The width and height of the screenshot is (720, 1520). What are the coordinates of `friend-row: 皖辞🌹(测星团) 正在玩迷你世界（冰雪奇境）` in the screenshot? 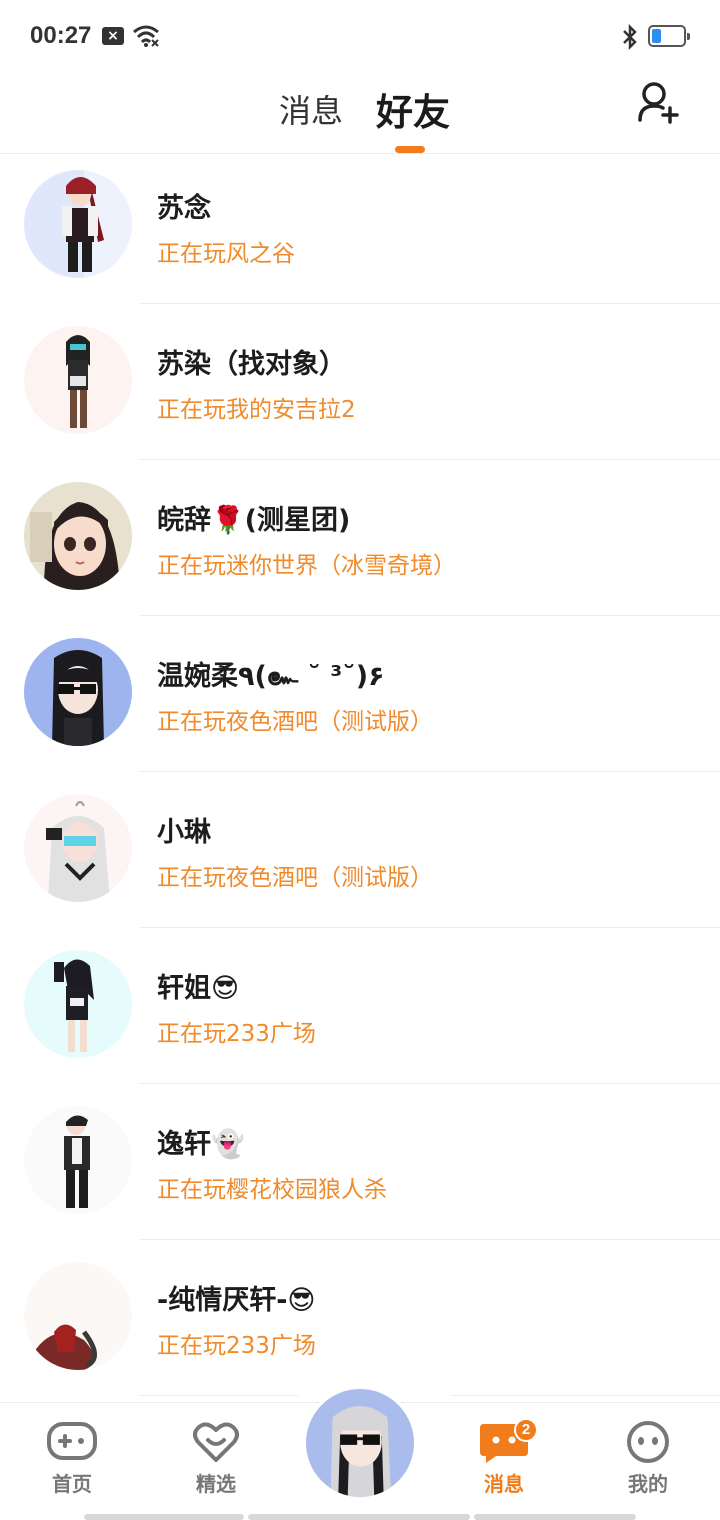 It's located at (360, 538).